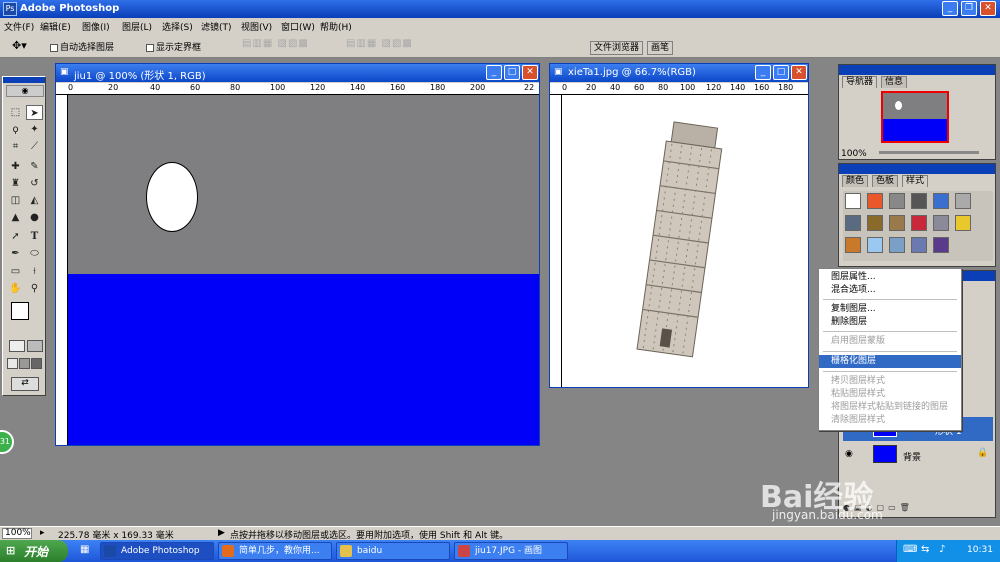  I want to click on tray-volume-icon: ♪, so click(942, 549).